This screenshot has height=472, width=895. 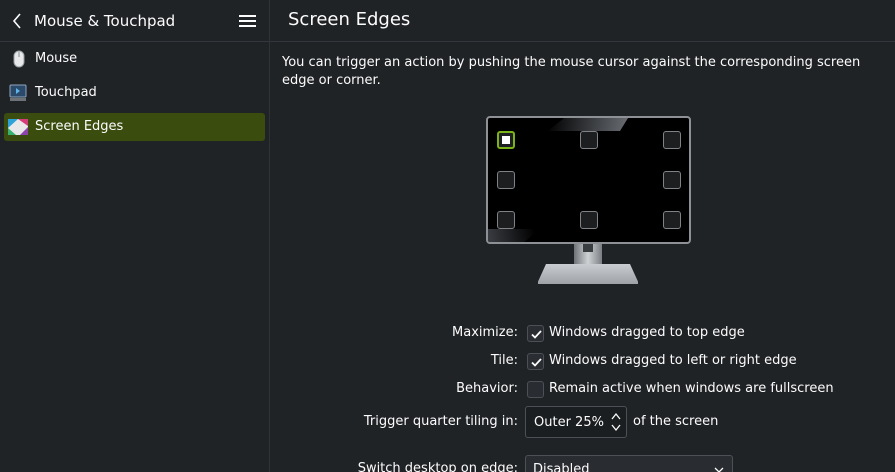 I want to click on edge-bottom, so click(x=589, y=220).